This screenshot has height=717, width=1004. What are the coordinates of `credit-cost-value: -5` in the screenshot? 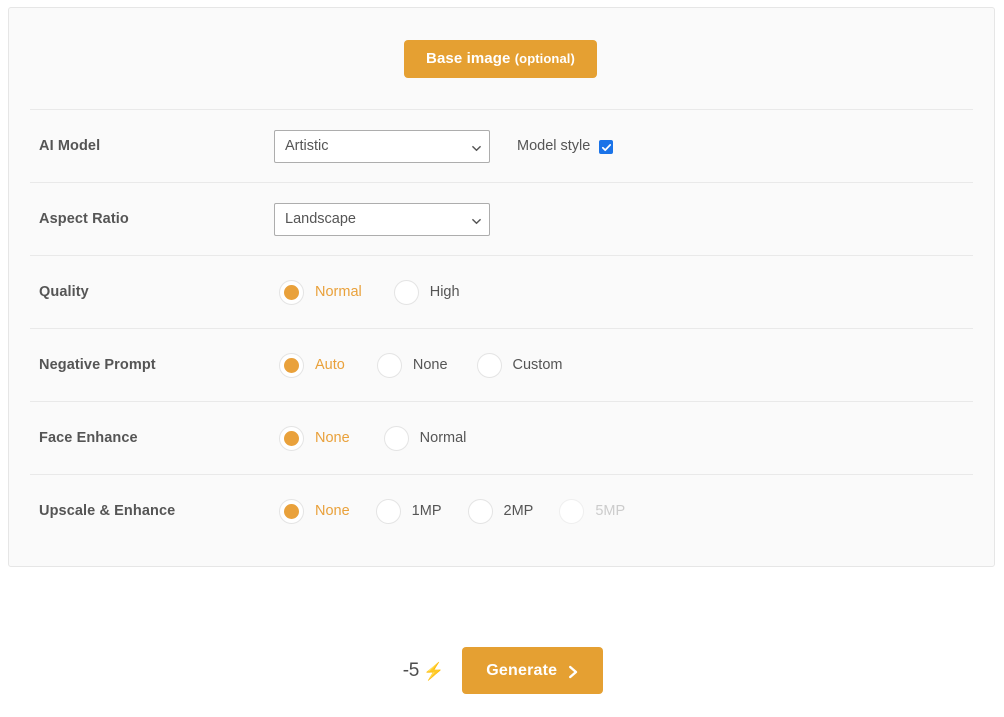 It's located at (411, 670).